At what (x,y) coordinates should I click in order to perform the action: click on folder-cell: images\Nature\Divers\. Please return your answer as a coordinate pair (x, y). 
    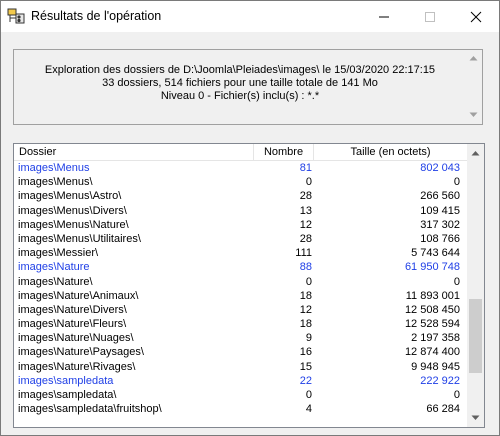
    Looking at the image, I should click on (72, 309).